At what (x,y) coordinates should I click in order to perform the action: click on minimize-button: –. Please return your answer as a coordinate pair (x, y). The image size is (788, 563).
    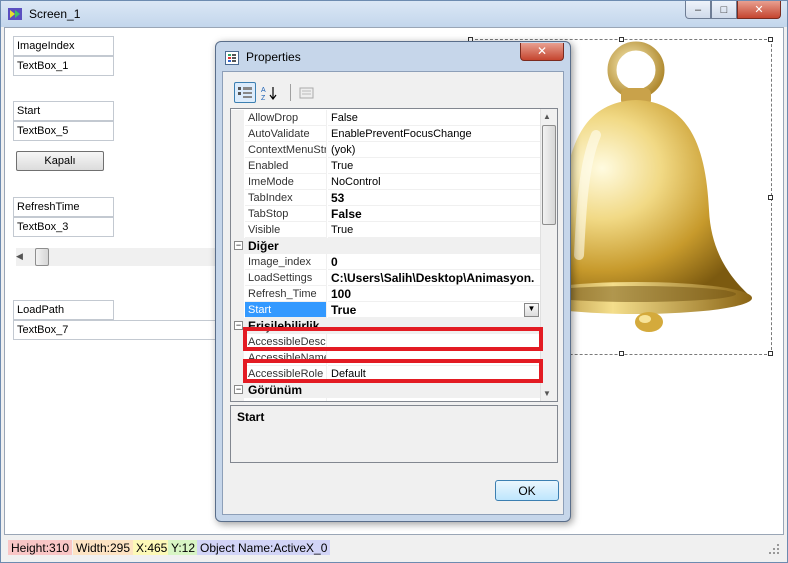
    Looking at the image, I should click on (698, 10).